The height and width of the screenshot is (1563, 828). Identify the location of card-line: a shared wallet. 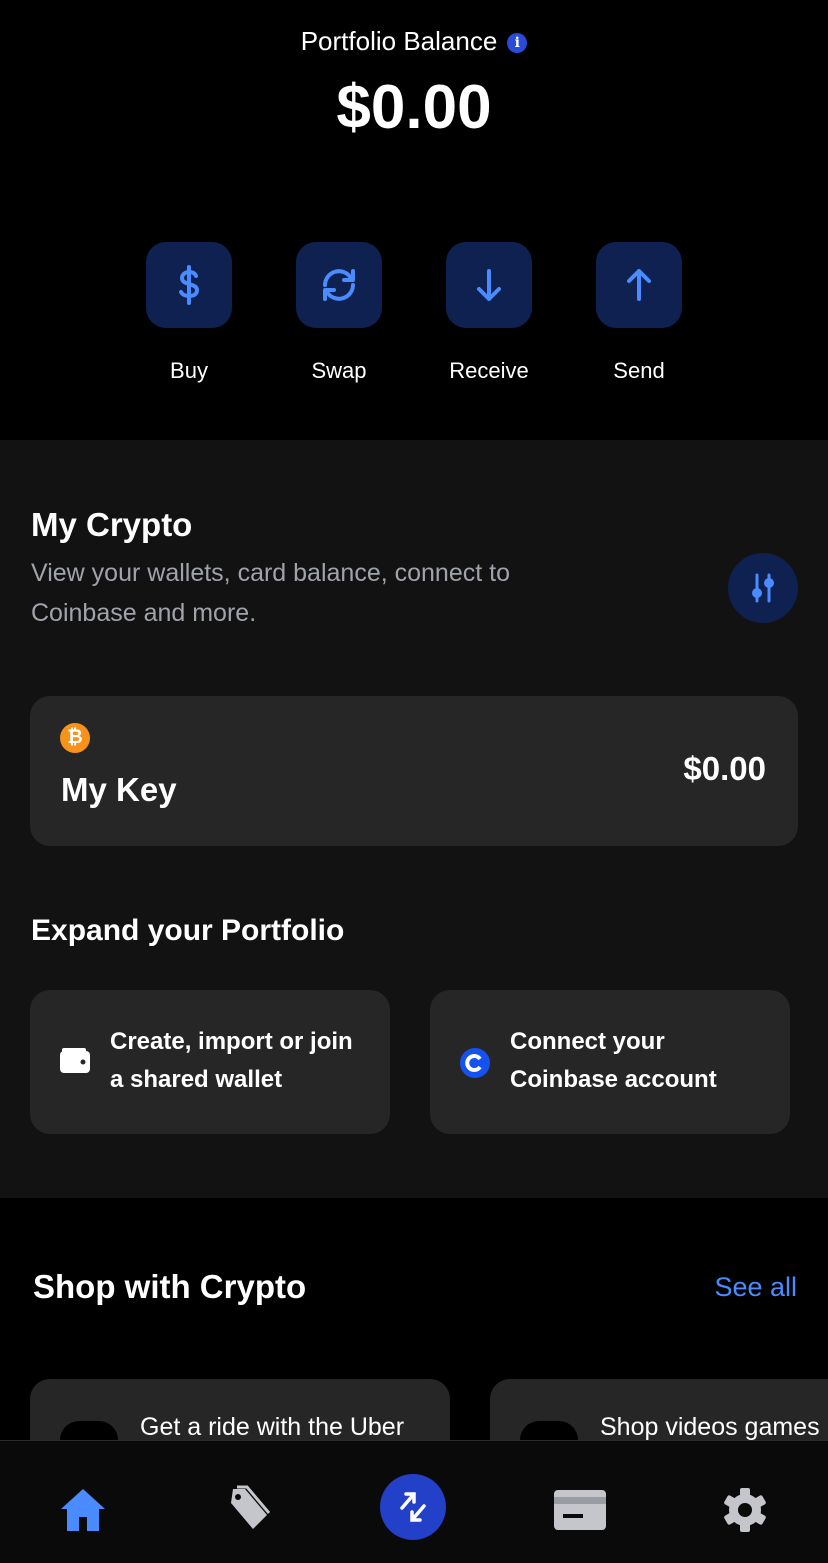
(196, 1079).